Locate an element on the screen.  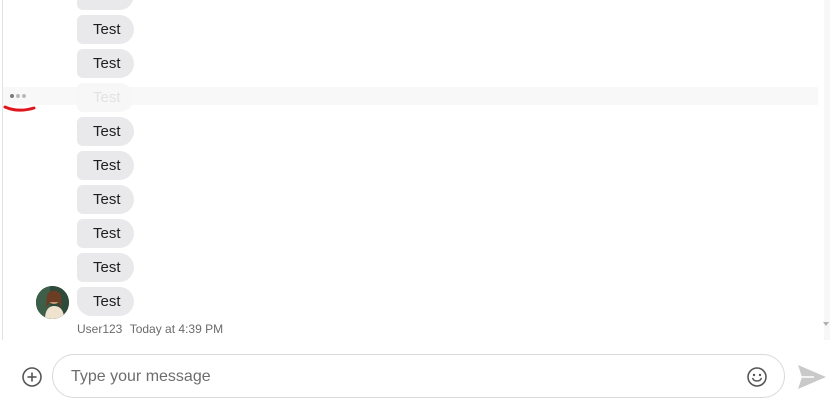
plus-circle-icon is located at coordinates (32, 377).